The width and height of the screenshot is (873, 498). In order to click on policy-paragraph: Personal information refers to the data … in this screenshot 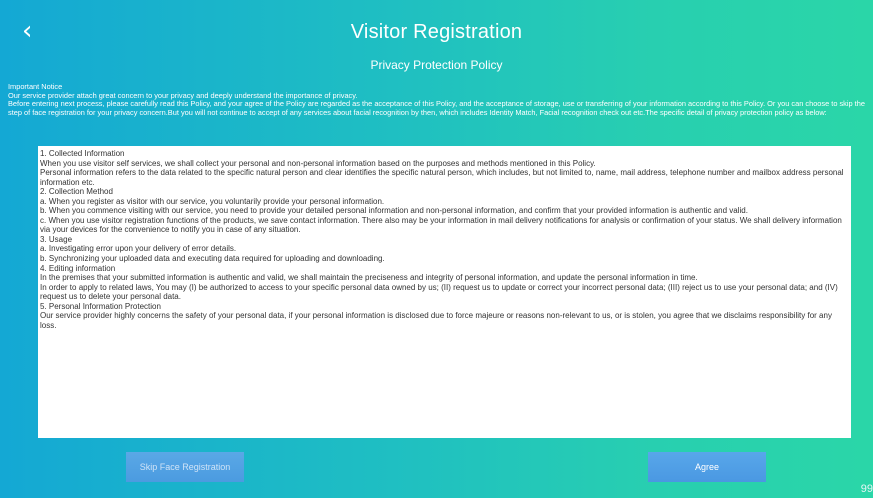, I will do `click(442, 177)`.